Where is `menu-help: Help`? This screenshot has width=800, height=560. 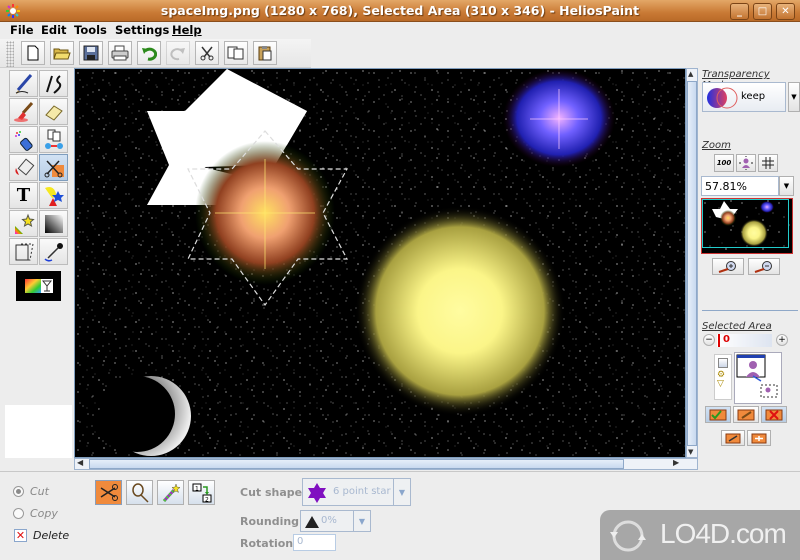
menu-help: Help is located at coordinates (187, 30).